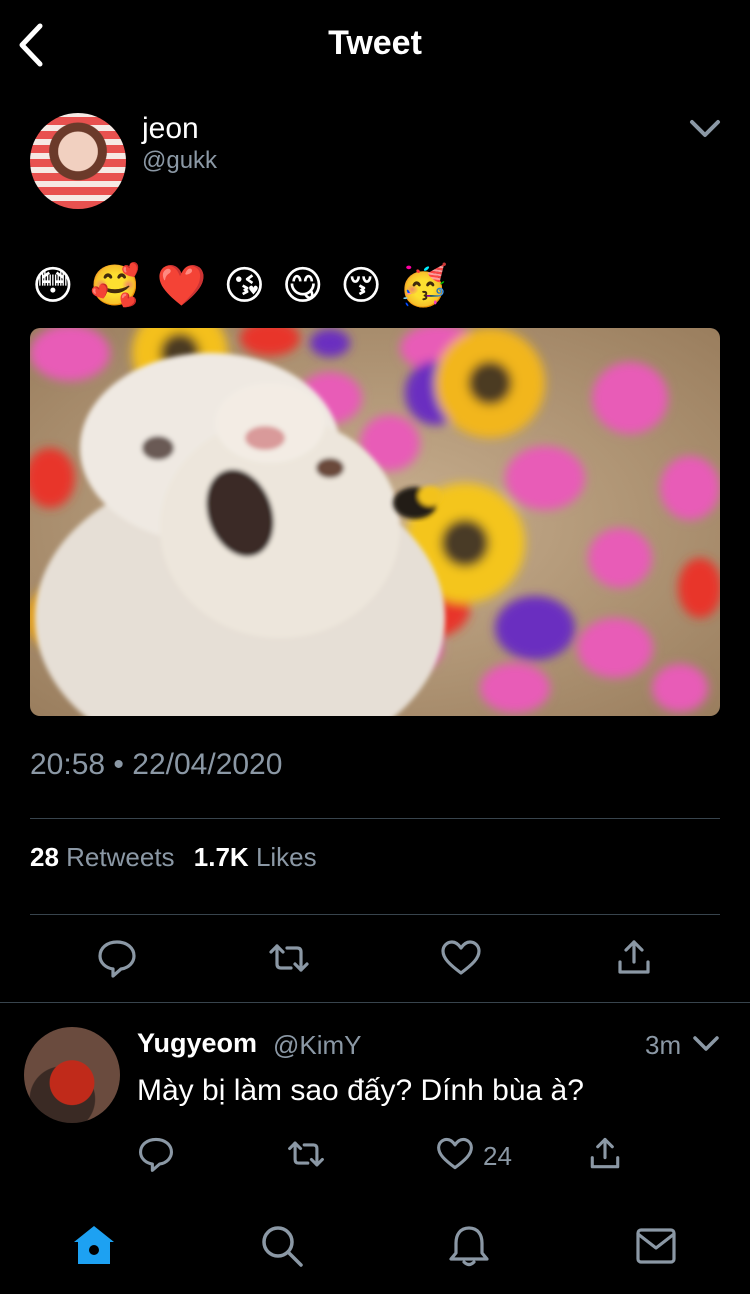 This screenshot has width=750, height=1294. I want to click on author-avatar, so click(78, 161).